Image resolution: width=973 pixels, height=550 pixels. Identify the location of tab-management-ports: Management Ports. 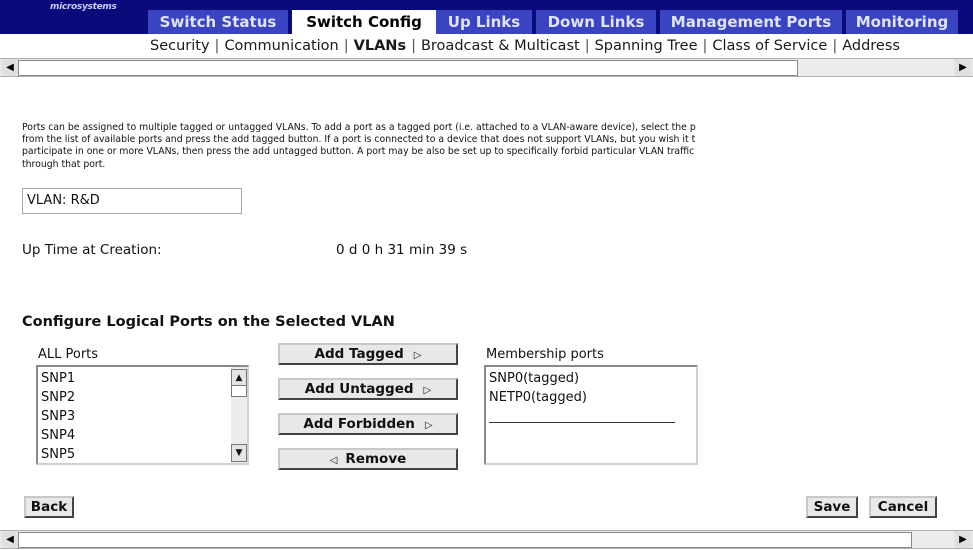
(751, 22).